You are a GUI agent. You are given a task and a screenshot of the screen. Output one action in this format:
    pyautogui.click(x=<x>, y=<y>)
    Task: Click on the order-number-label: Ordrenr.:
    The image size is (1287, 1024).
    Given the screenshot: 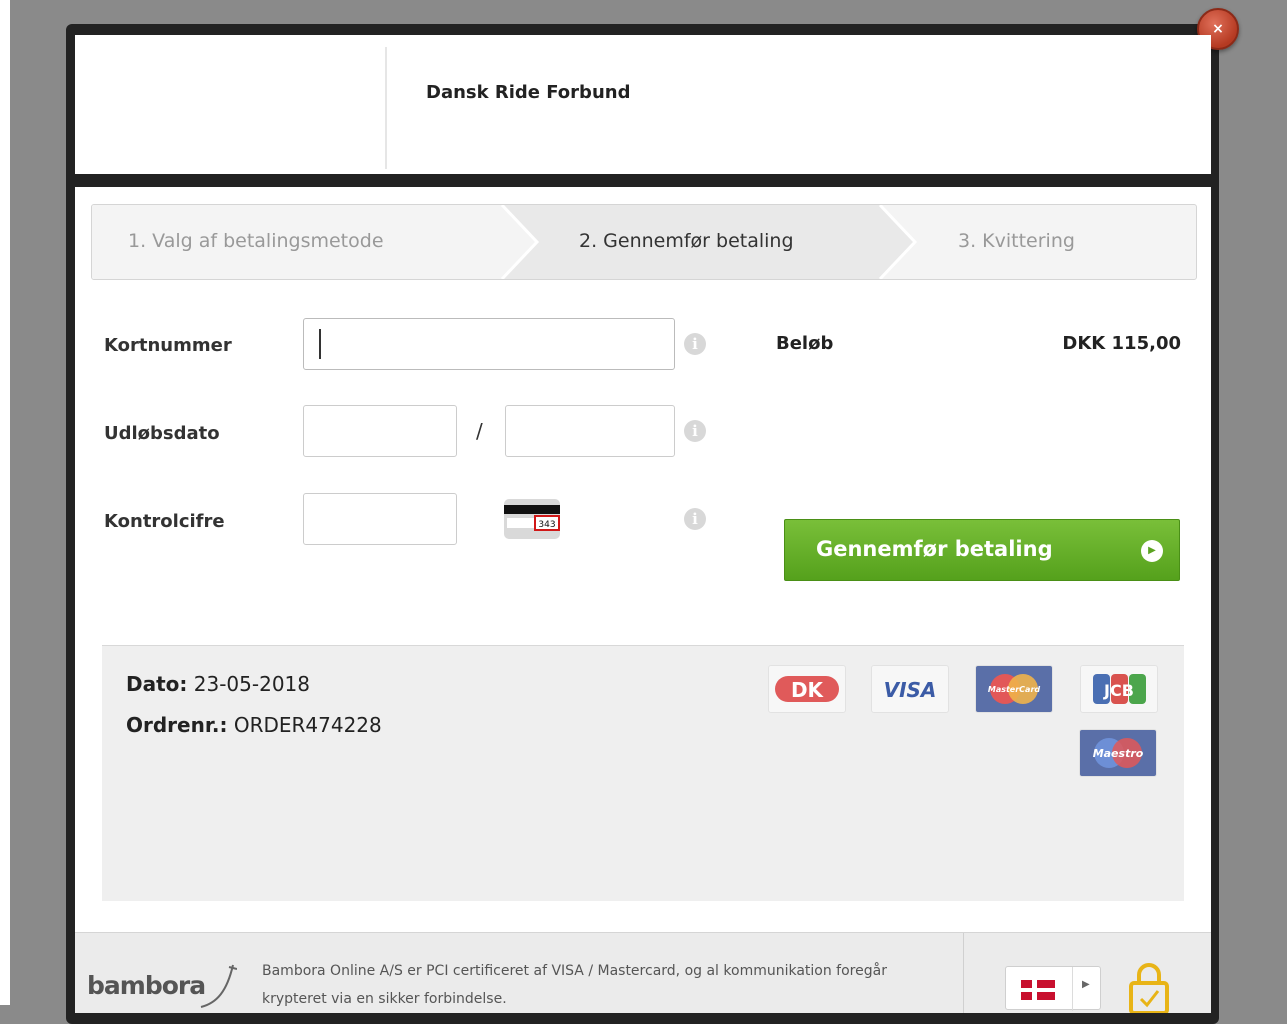 What is the action you would take?
    pyautogui.click(x=177, y=725)
    